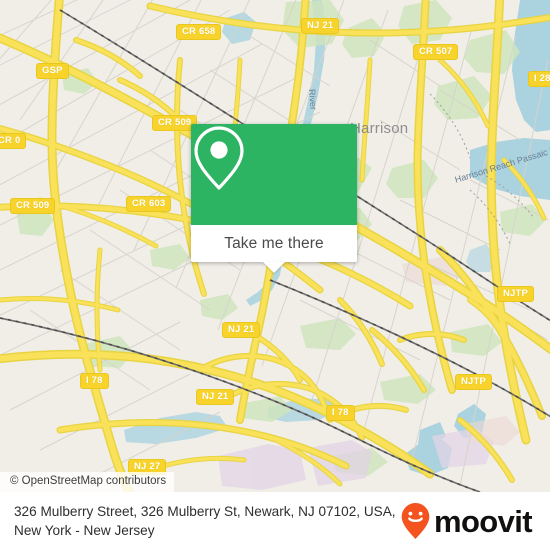  Describe the element at coordinates (483, 521) in the screenshot. I see `moovit-wordmark: moovit` at that location.